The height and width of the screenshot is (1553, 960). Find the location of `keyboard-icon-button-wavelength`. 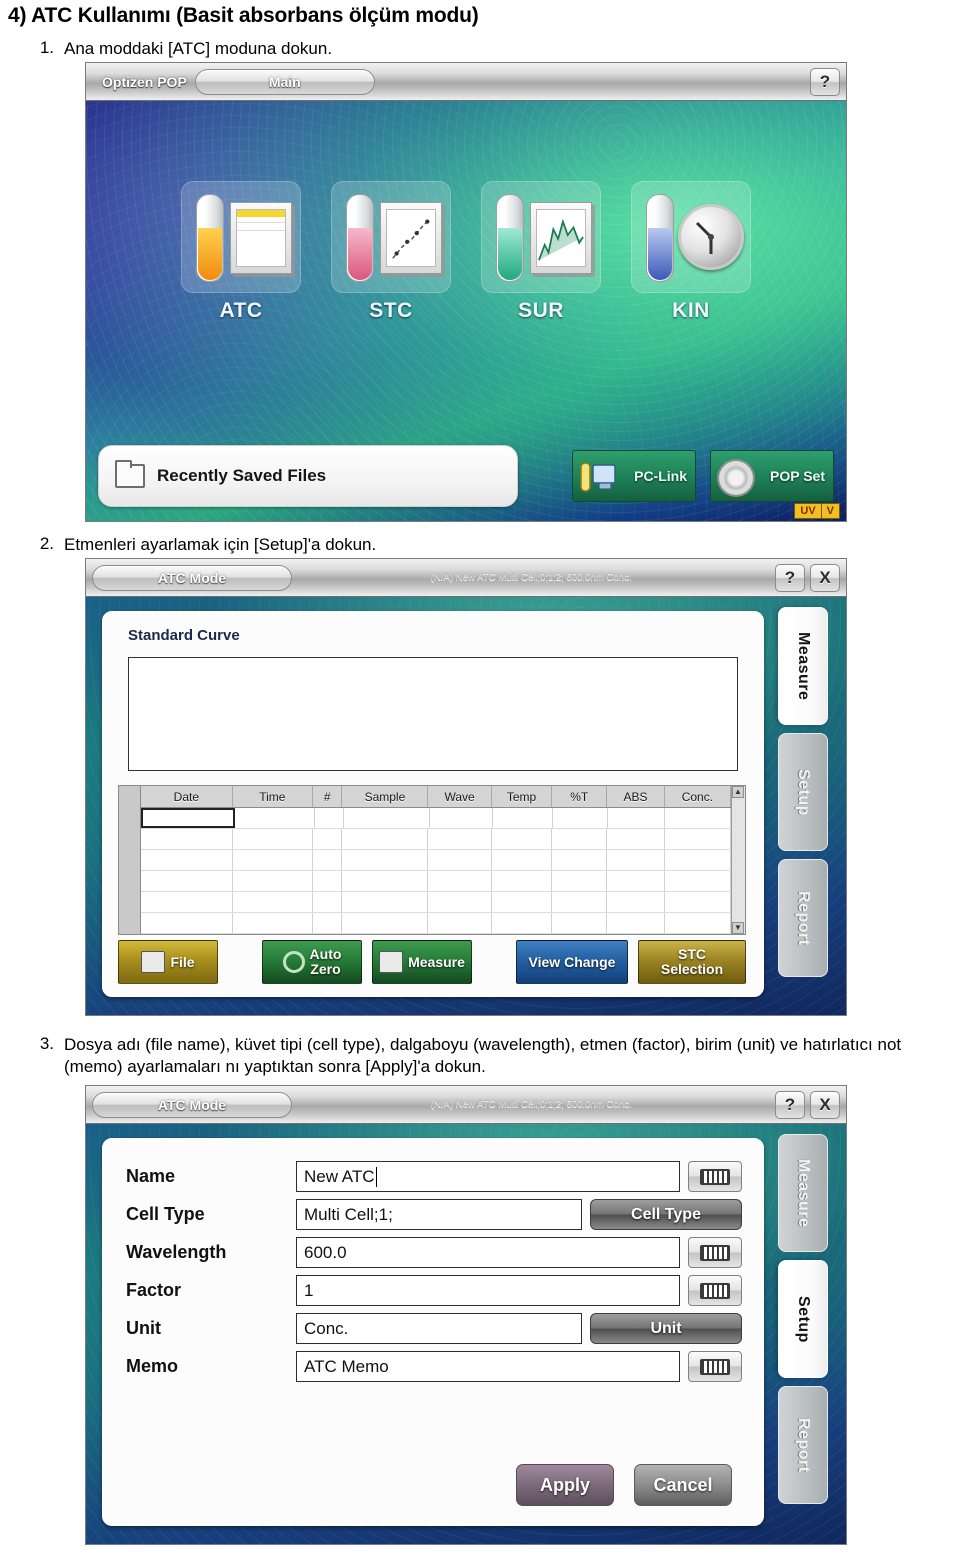

keyboard-icon-button-wavelength is located at coordinates (715, 1252).